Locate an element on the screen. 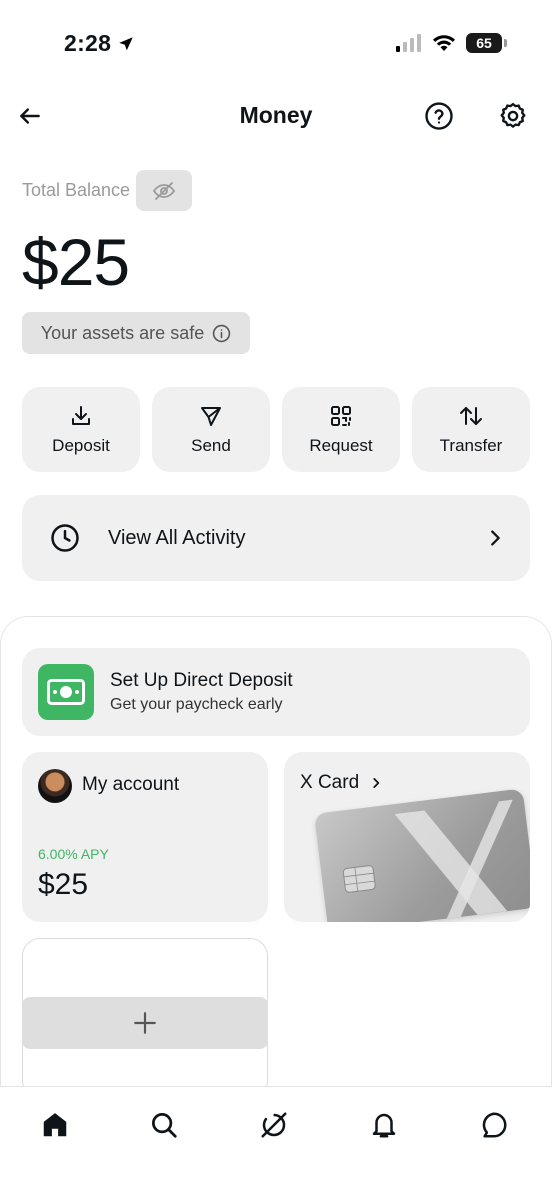 The image size is (552, 1200). battery-level: 65 is located at coordinates (484, 43).